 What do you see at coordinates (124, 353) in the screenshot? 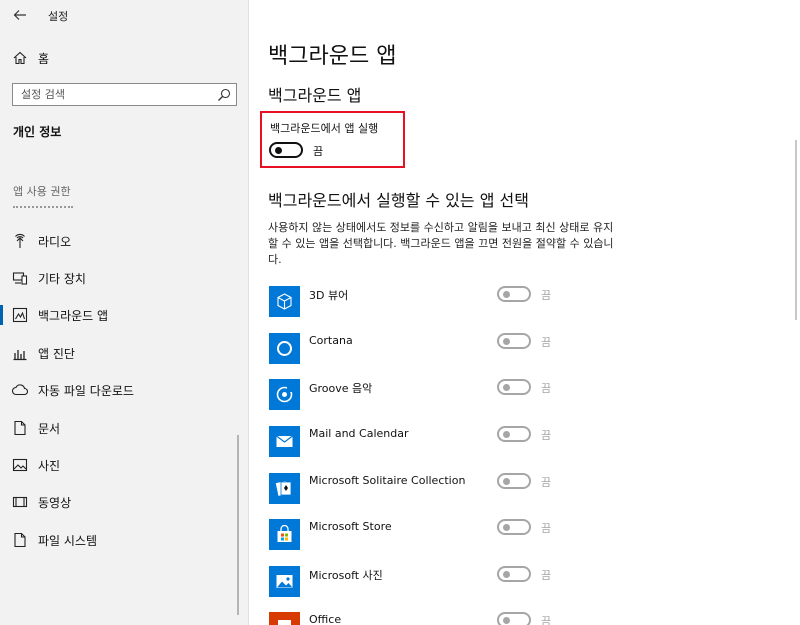
I see `sidebar-item-app-diagnostics: 앱 진단` at bounding box center [124, 353].